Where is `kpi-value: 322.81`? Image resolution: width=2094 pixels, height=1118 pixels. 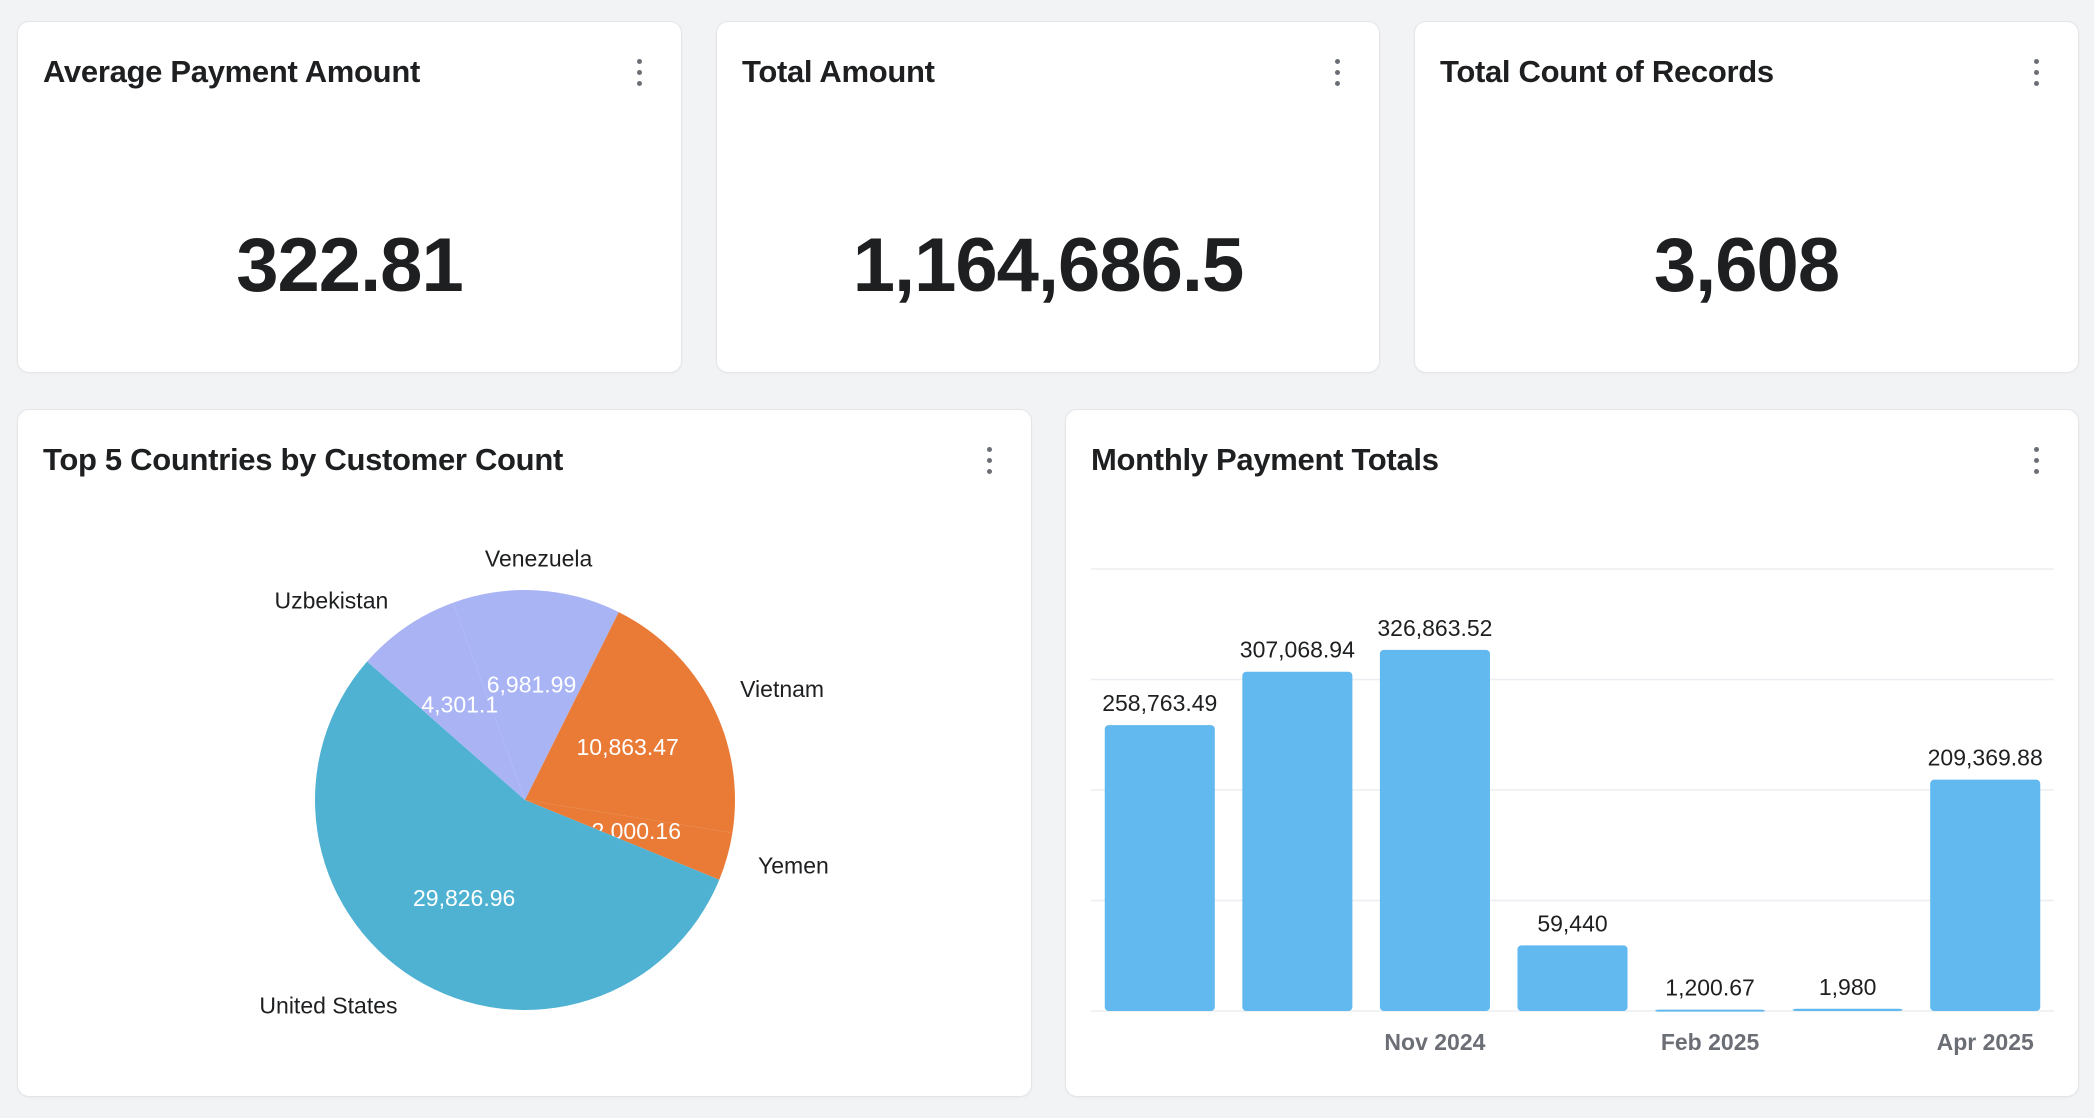
kpi-value: 322.81 is located at coordinates (349, 265).